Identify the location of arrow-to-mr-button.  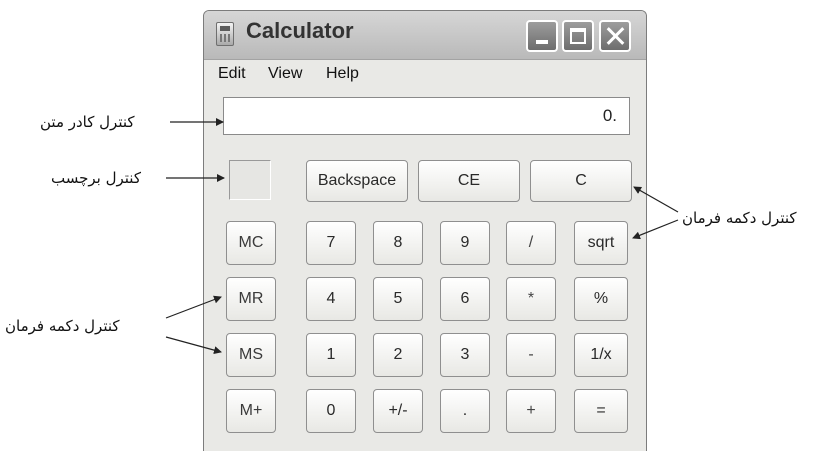
(193, 307).